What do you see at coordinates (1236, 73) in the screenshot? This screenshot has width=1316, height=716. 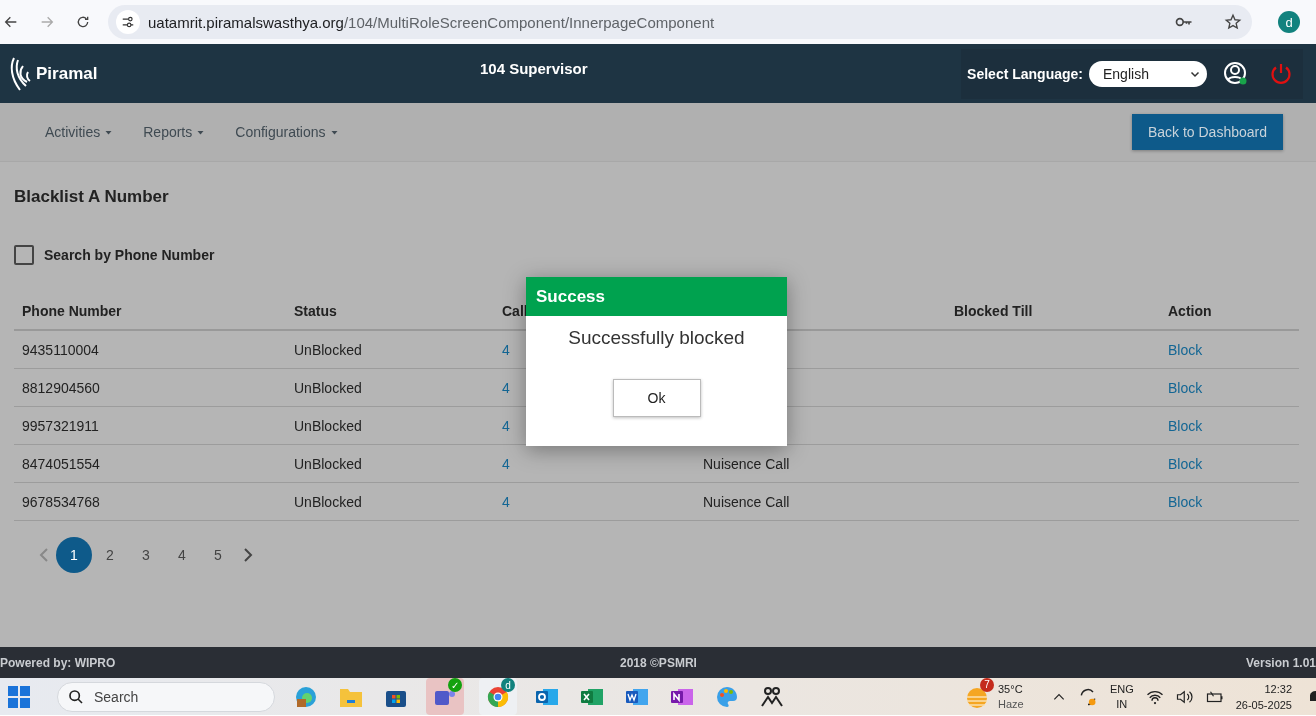 I see `user-icon` at bounding box center [1236, 73].